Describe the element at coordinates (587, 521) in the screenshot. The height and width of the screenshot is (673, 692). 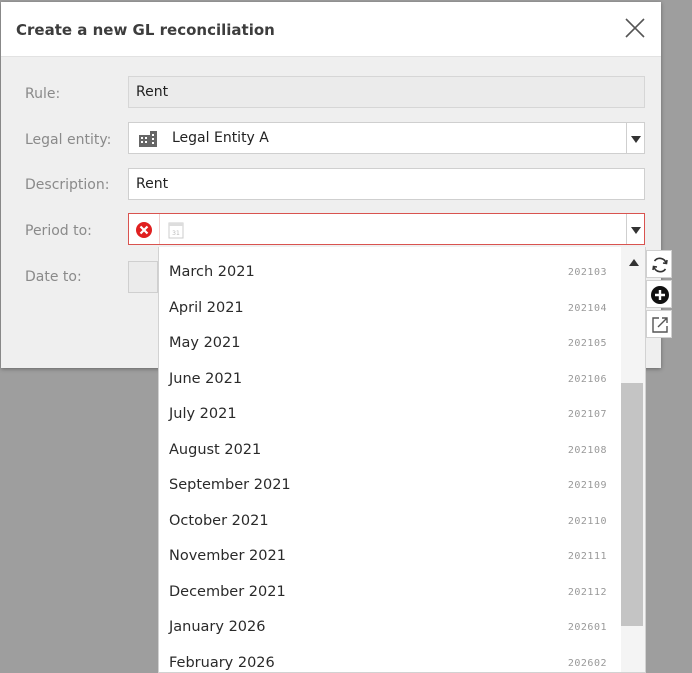
I see `period-option-code: 202110` at that location.